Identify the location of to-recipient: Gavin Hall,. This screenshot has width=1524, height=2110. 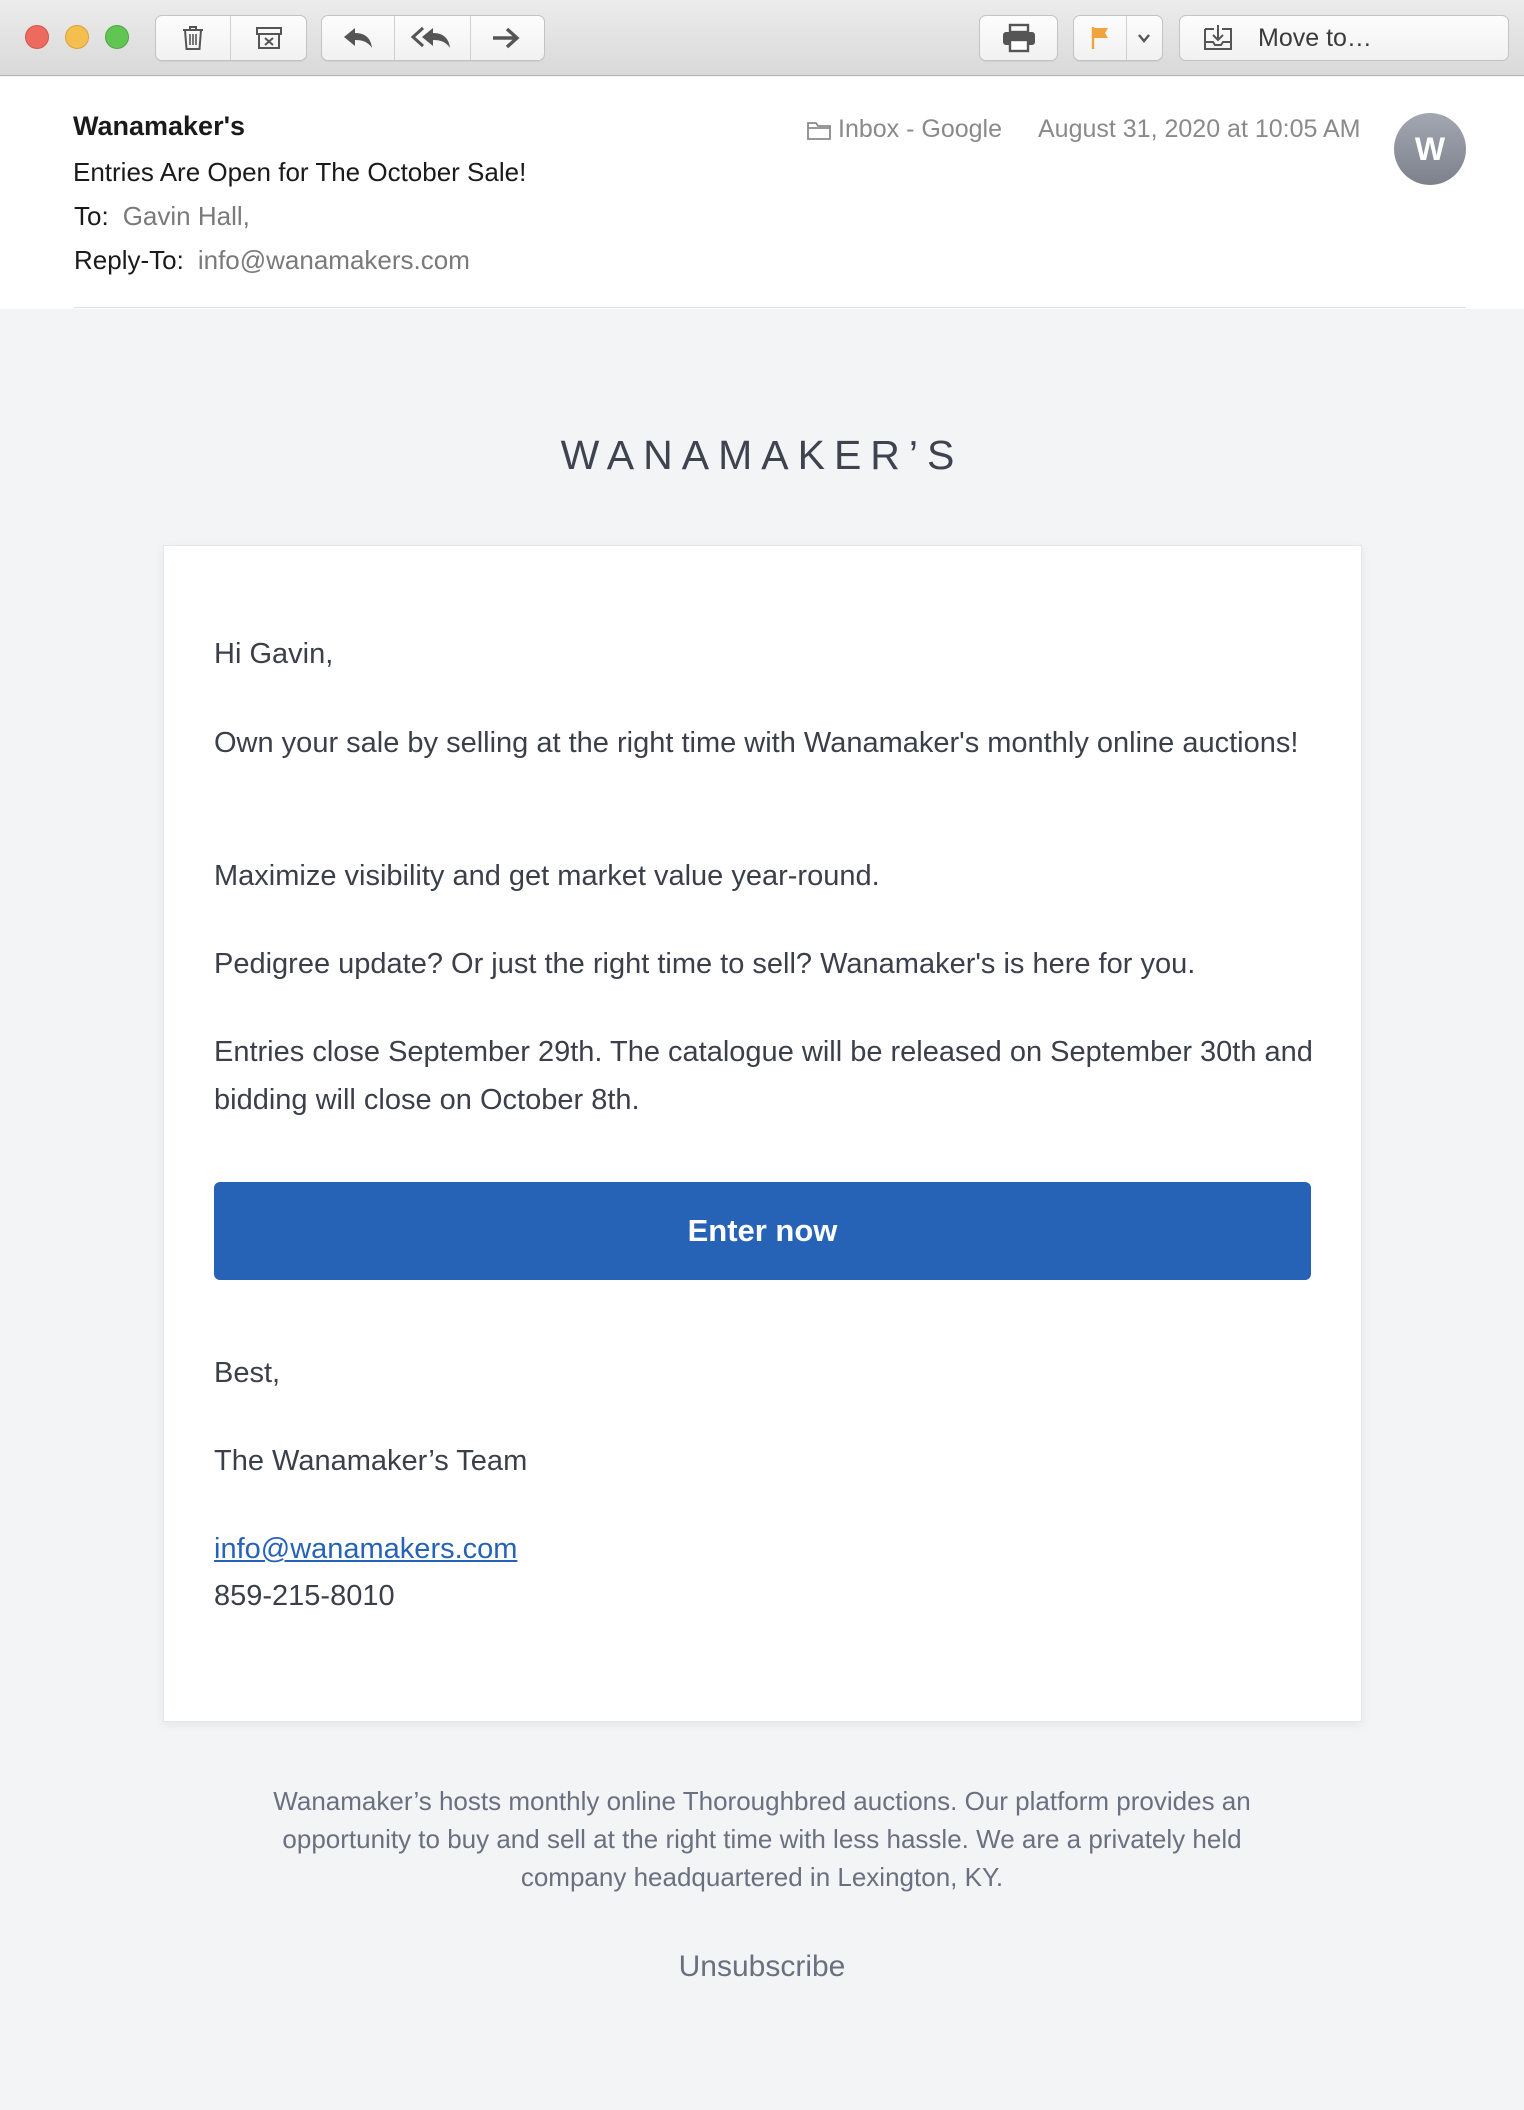
(186, 216).